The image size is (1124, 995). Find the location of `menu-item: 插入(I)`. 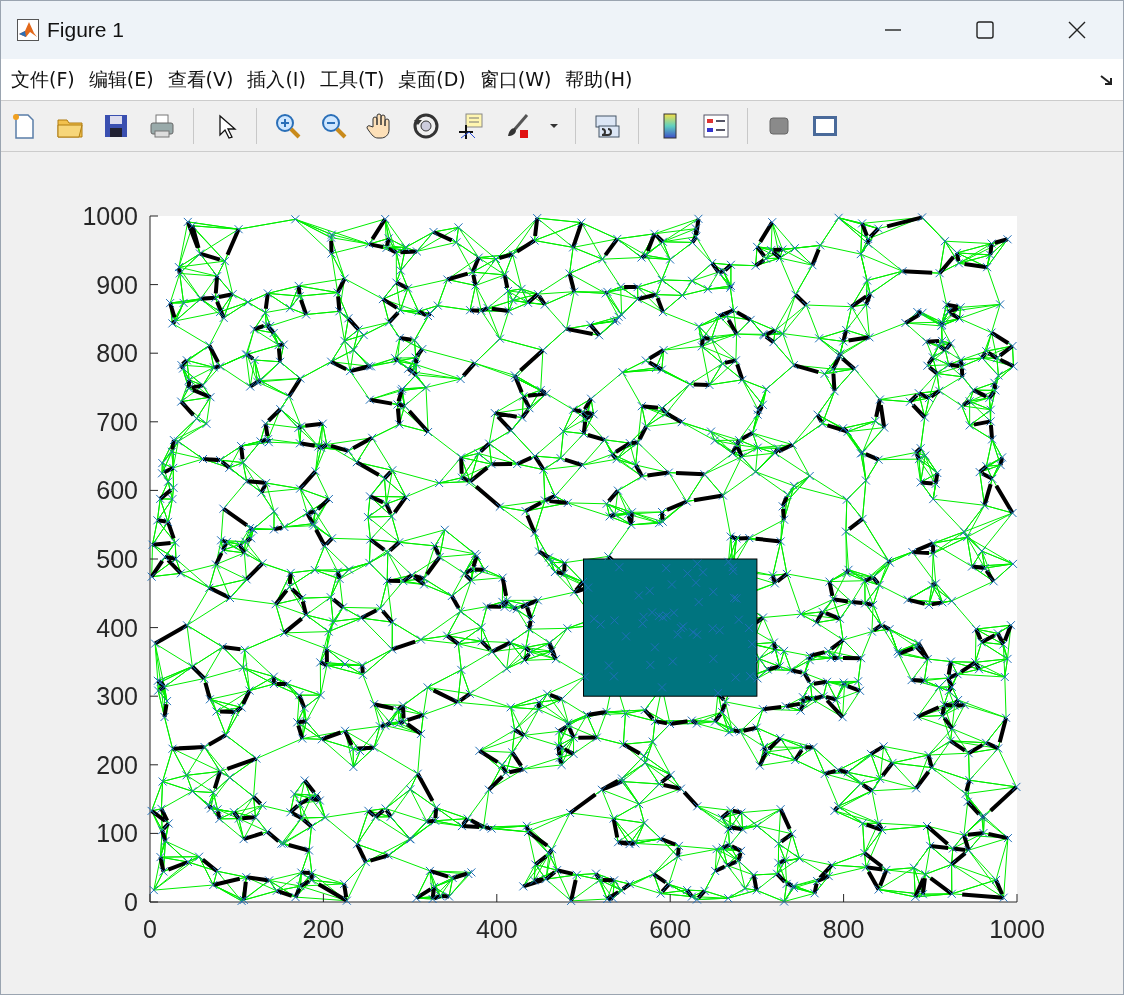

menu-item: 插入(I) is located at coordinates (276, 79).